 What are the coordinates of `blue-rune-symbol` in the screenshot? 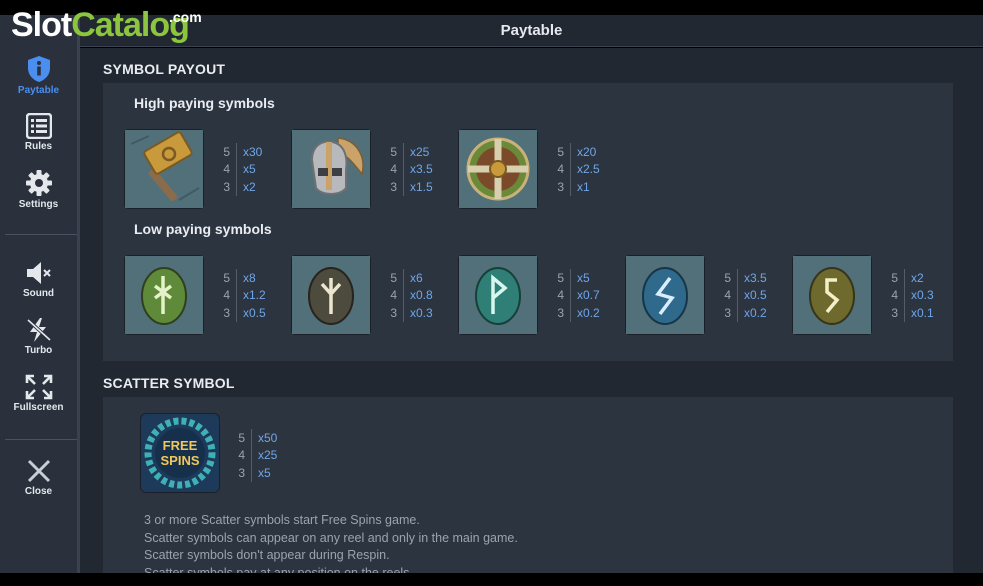 It's located at (665, 295).